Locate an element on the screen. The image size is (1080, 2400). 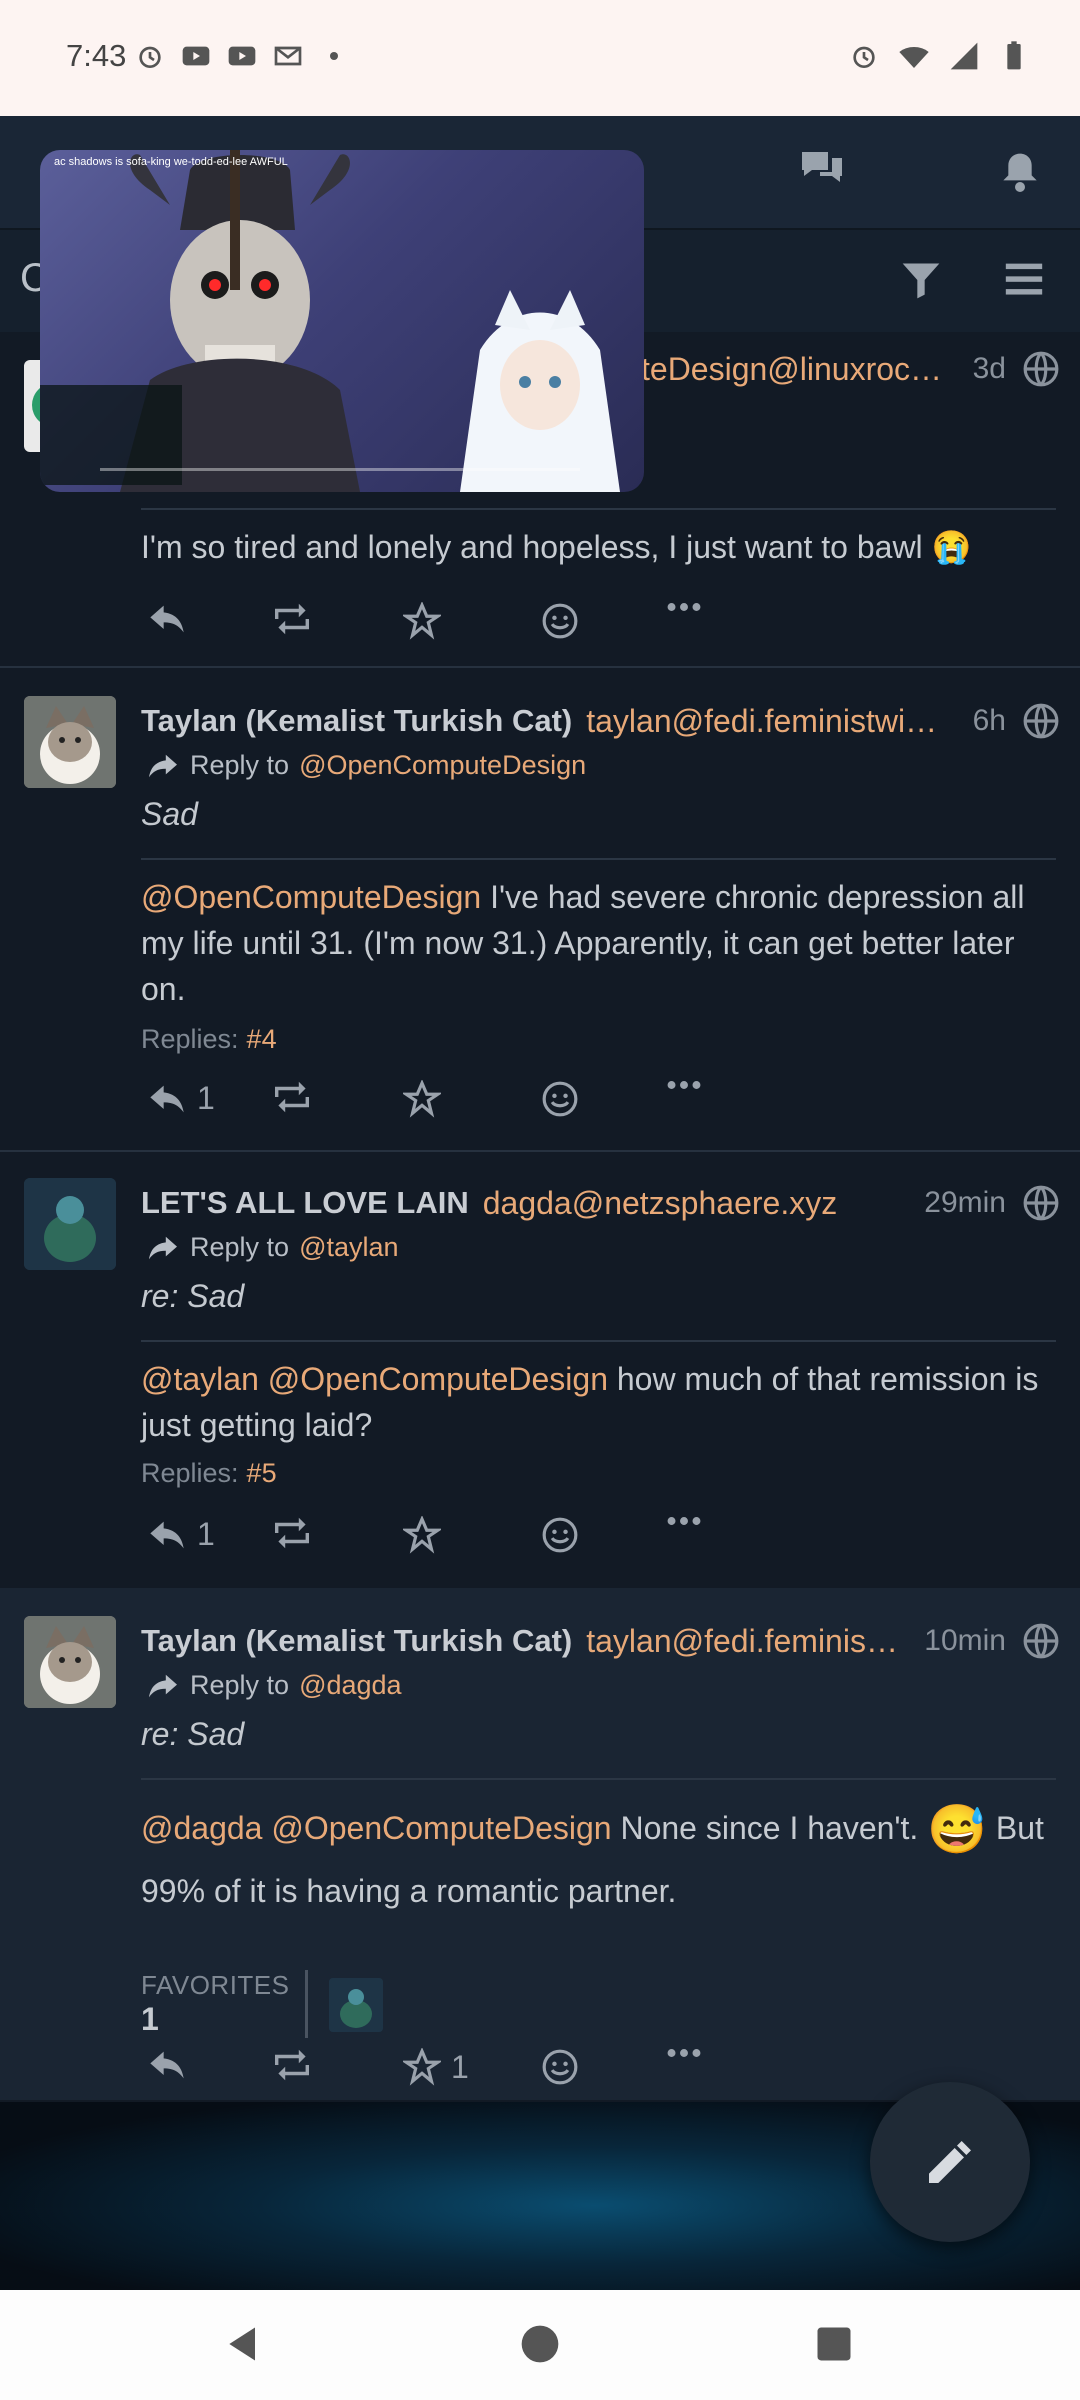
replies-line: Replies: #5 is located at coordinates (209, 1473).